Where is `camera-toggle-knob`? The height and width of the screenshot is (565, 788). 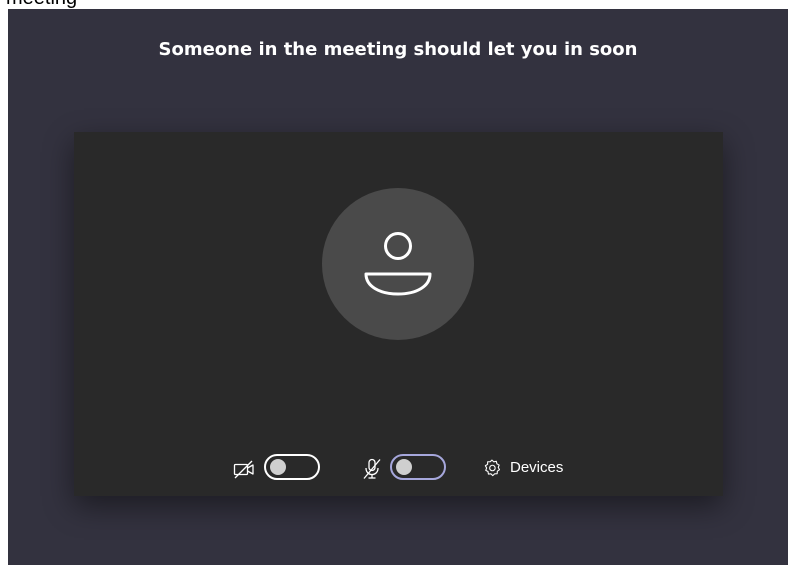 camera-toggle-knob is located at coordinates (278, 467).